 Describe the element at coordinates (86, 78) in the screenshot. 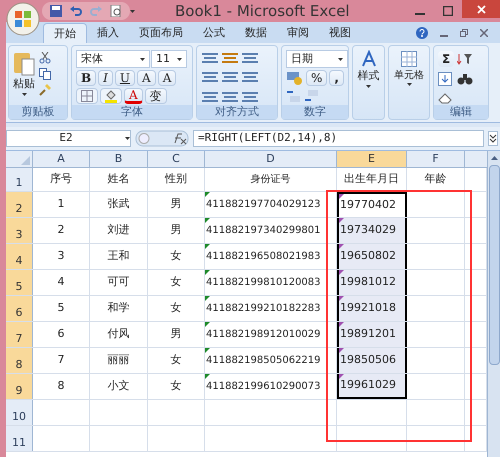

I see `bold-button: B` at that location.